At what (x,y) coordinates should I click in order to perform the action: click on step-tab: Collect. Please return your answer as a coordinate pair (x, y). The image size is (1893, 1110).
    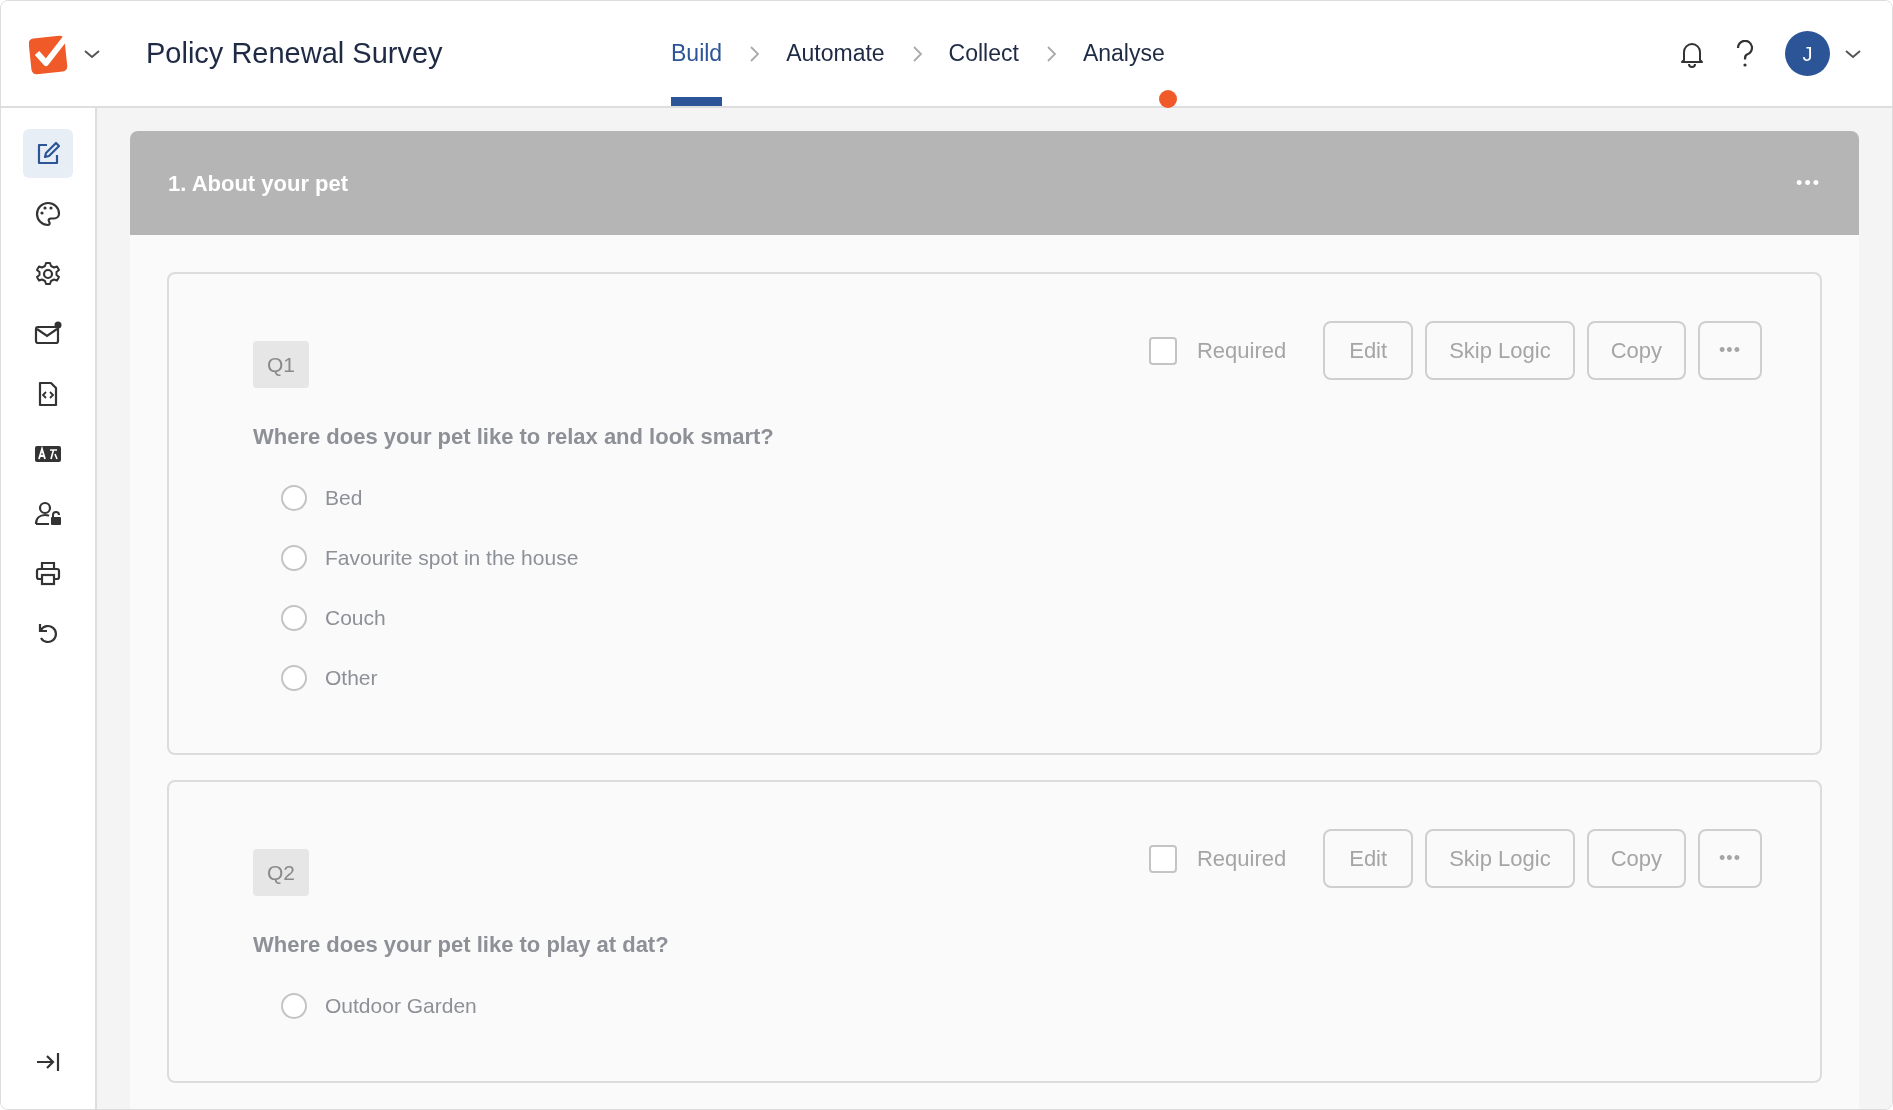
    Looking at the image, I should click on (983, 53).